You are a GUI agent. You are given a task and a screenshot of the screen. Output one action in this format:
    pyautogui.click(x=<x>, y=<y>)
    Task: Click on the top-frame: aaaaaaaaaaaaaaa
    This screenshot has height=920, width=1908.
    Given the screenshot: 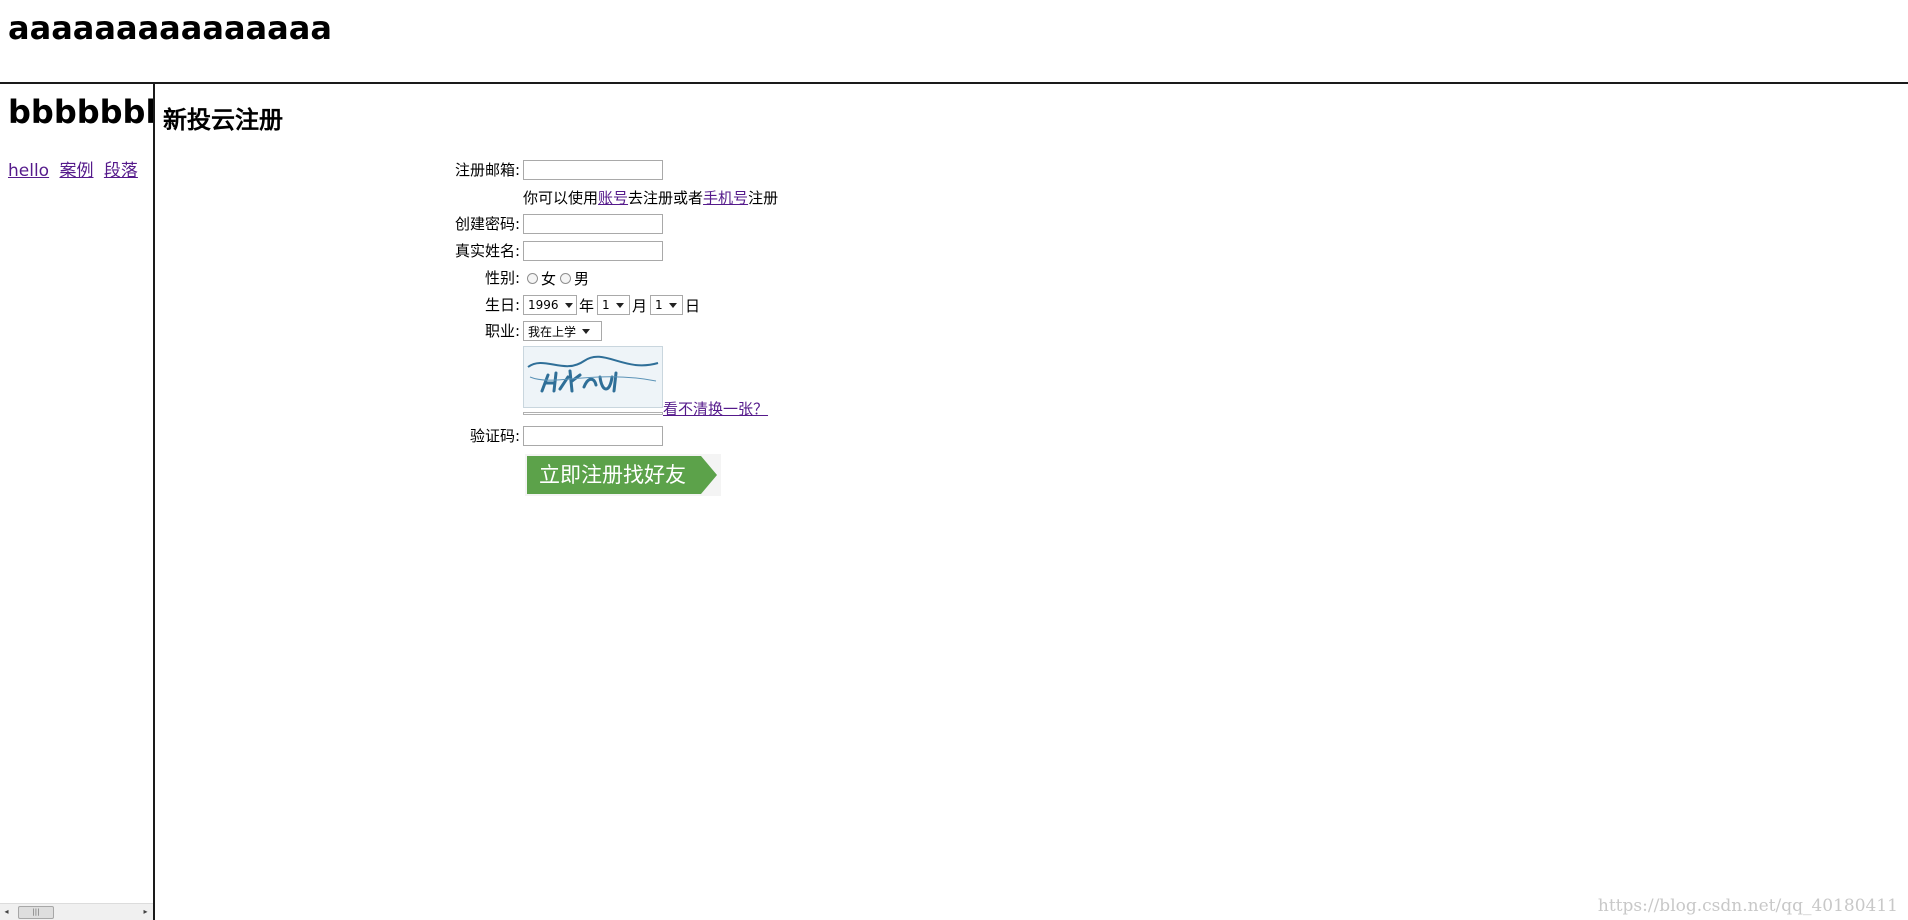 What is the action you would take?
    pyautogui.click(x=954, y=42)
    